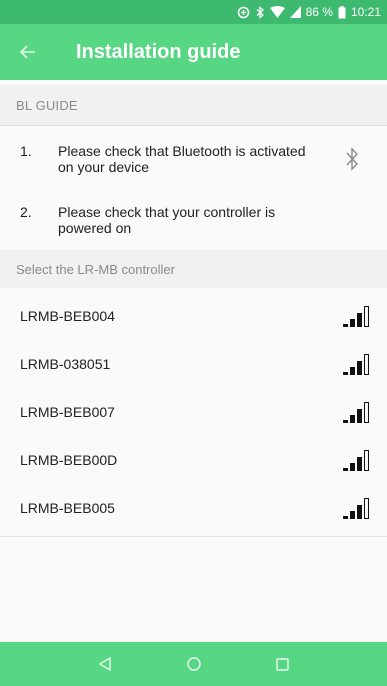 This screenshot has height=686, width=387. What do you see at coordinates (69, 460) in the screenshot?
I see `device-name: LRMB-BEB00D` at bounding box center [69, 460].